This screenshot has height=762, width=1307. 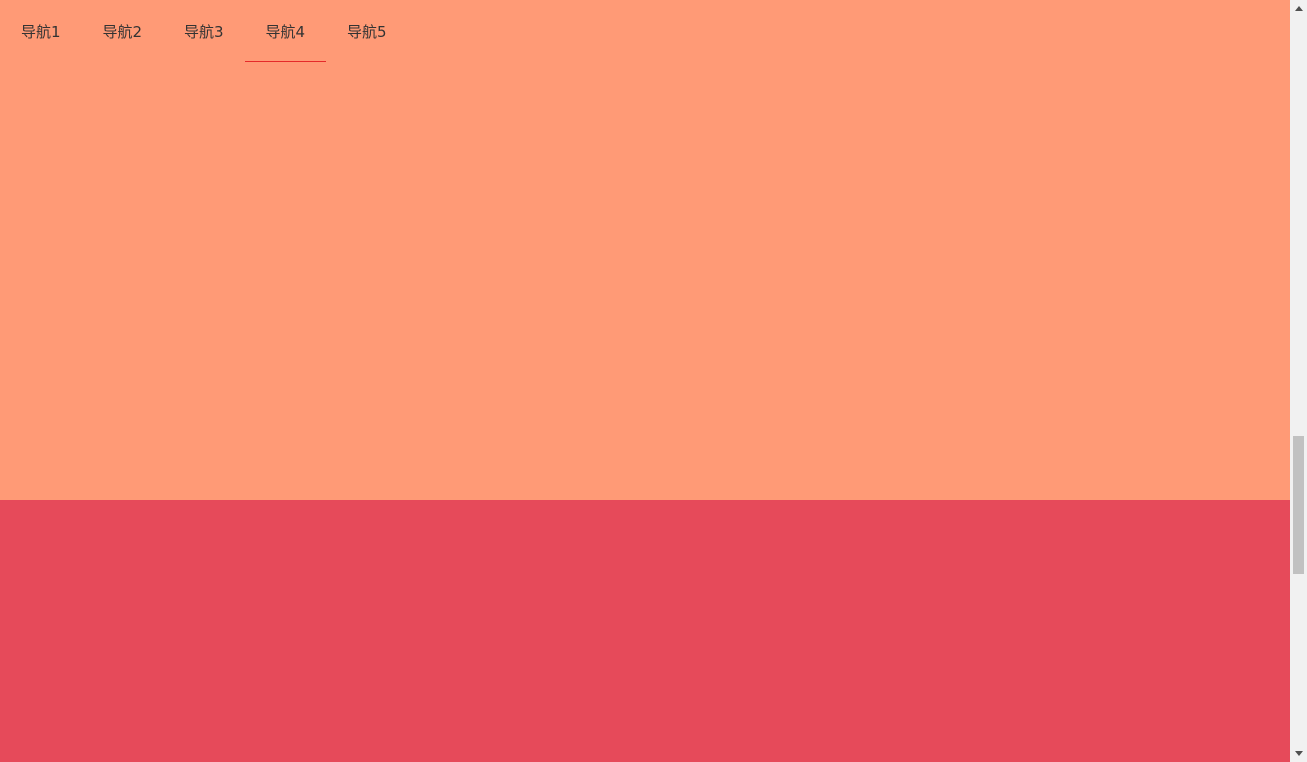 I want to click on top-nav: 导航1 导航2 导航3 导航4 导航5, so click(x=204, y=31).